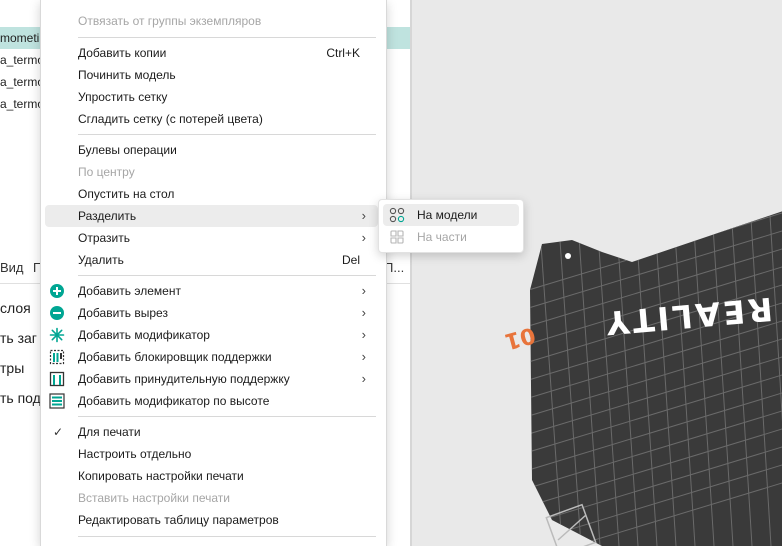 Image resolution: width=782 pixels, height=546 pixels. What do you see at coordinates (20, 398) in the screenshot?
I see `setting-row: ть под` at bounding box center [20, 398].